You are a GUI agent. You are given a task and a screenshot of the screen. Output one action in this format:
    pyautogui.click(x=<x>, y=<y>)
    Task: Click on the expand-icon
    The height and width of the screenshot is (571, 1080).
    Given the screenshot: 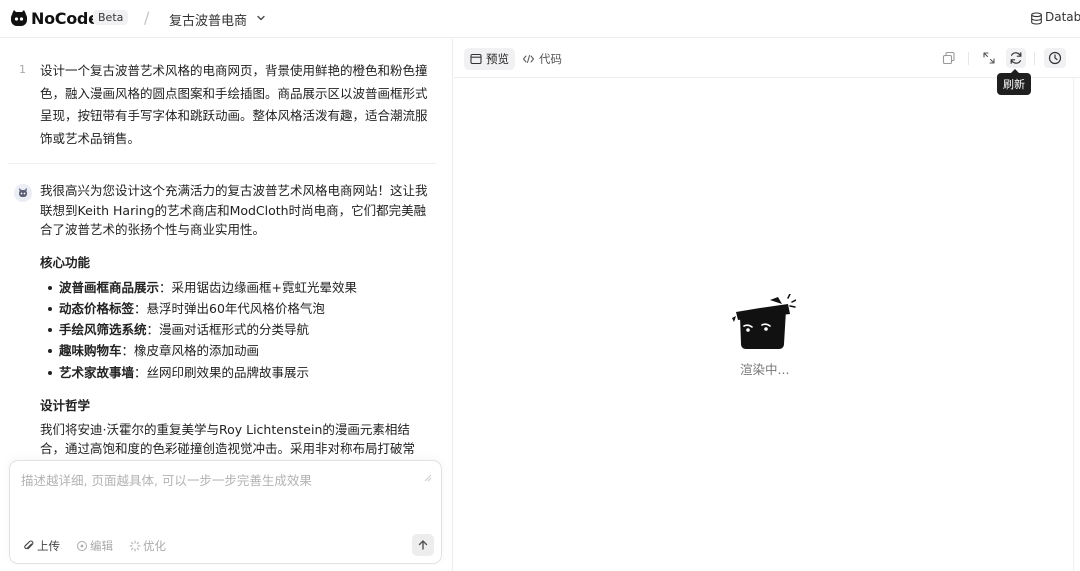 What is the action you would take?
    pyautogui.click(x=989, y=58)
    